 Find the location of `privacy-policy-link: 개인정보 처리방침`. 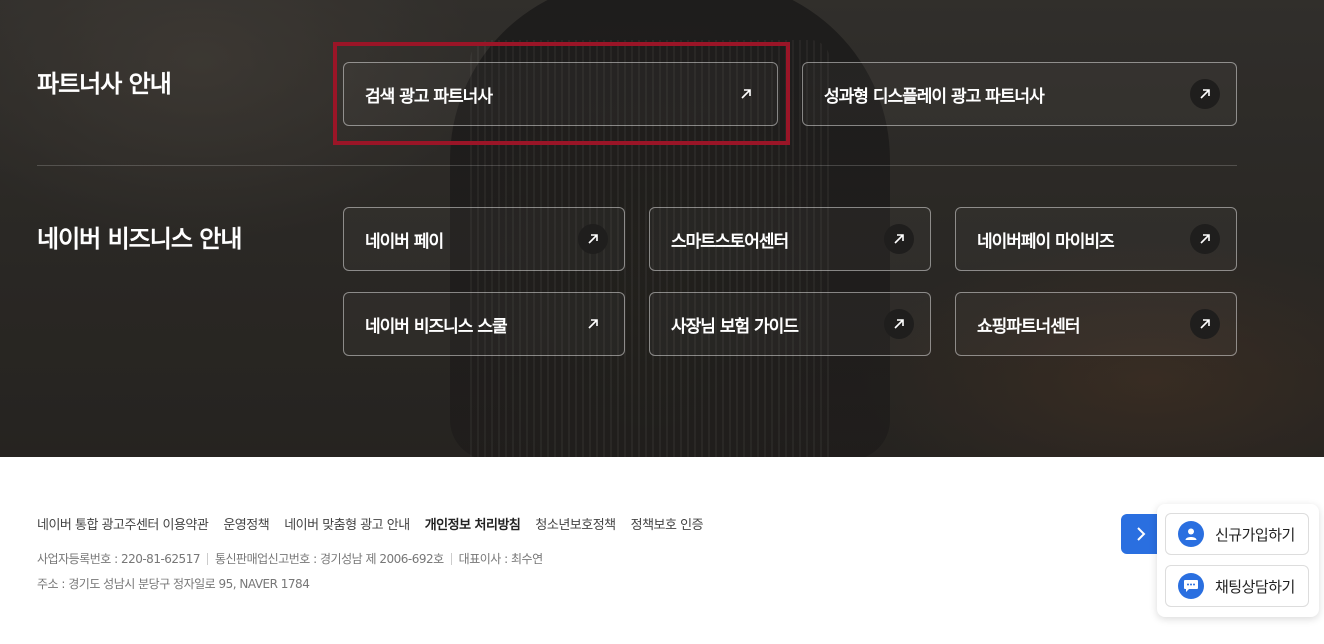

privacy-policy-link: 개인정보 처리방침 is located at coordinates (473, 523).